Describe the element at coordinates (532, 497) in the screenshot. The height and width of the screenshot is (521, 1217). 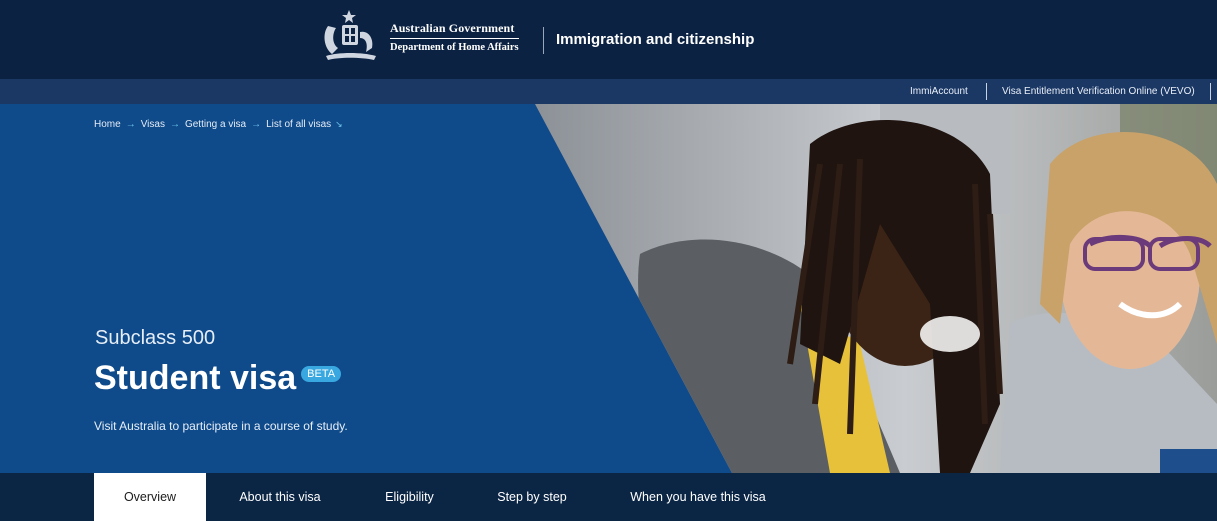
I see `tab-step-by-step: Step by step` at that location.